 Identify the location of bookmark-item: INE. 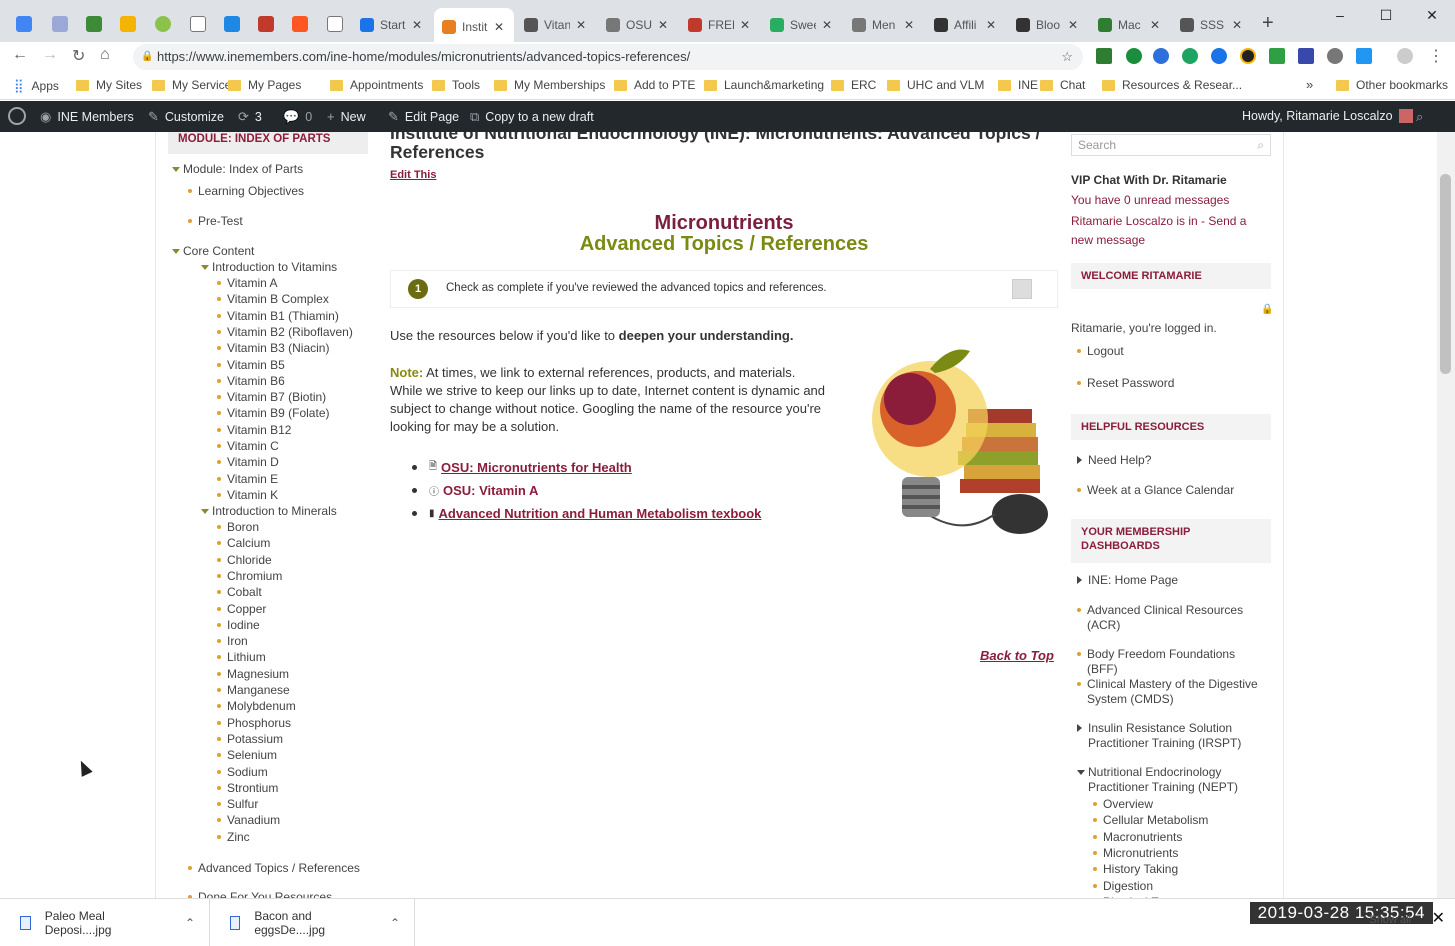
(1018, 85).